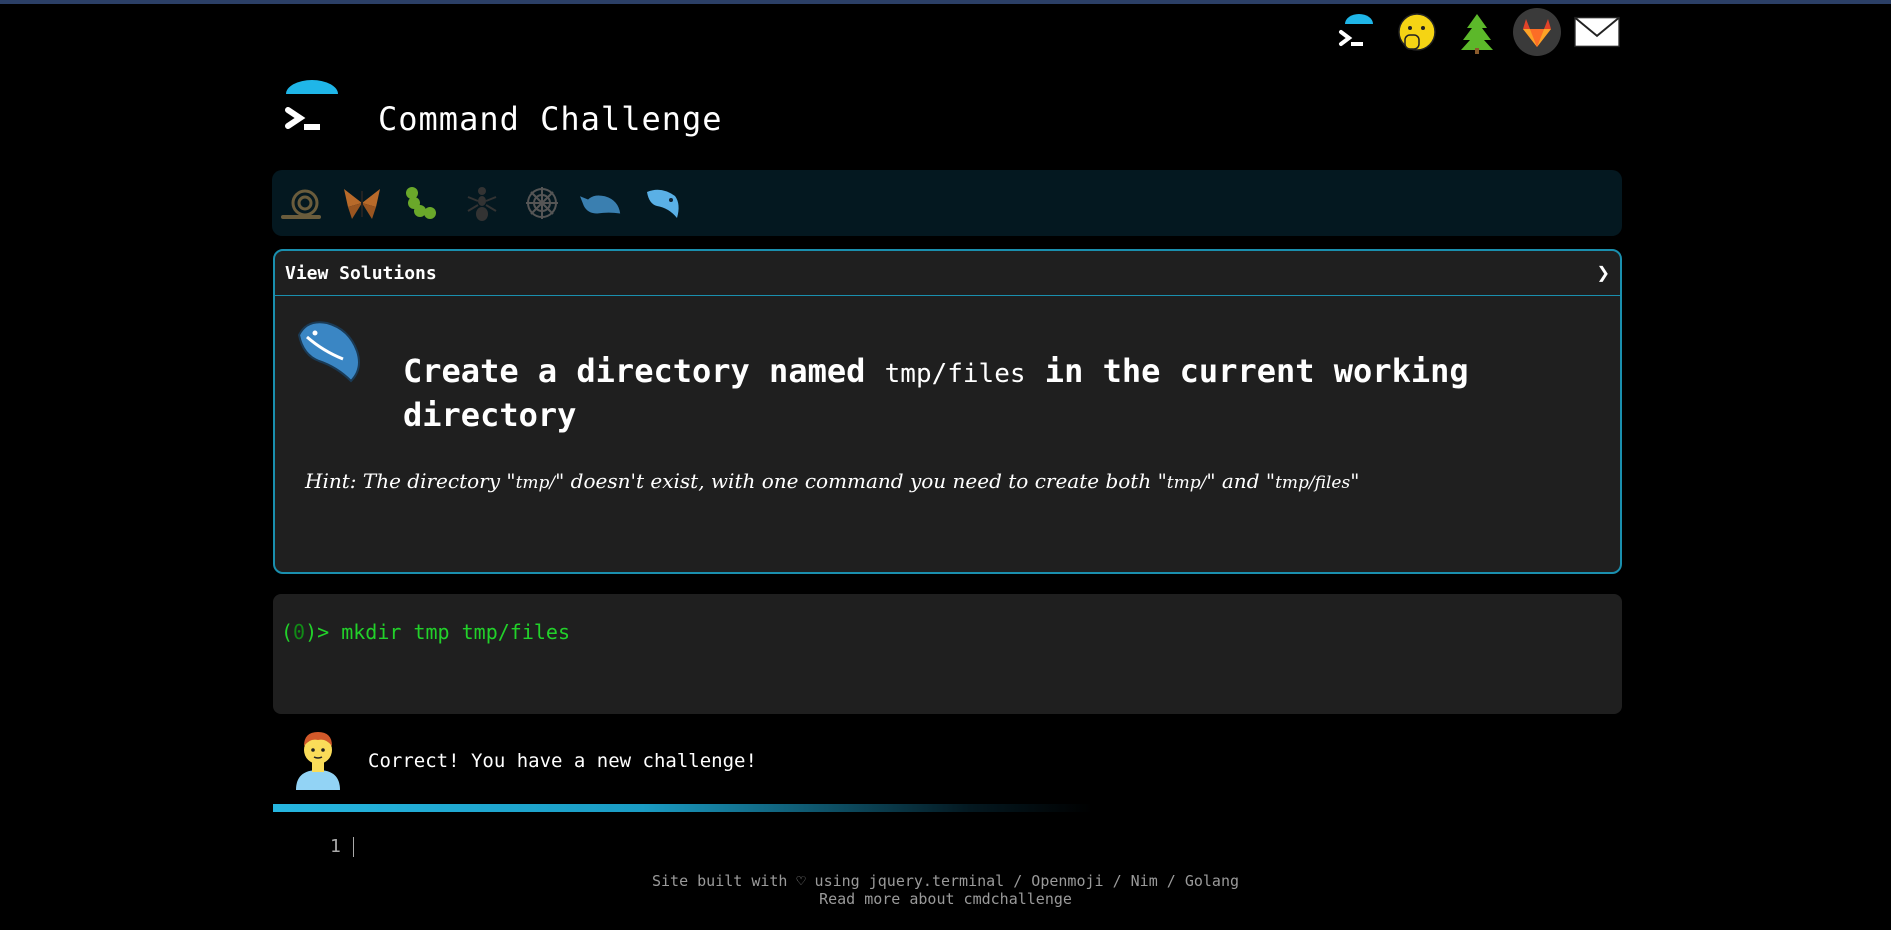 Image resolution: width=1891 pixels, height=930 pixels. I want to click on terminal-command-line: (0)> mkdir tmp tmp/files, so click(425, 632).